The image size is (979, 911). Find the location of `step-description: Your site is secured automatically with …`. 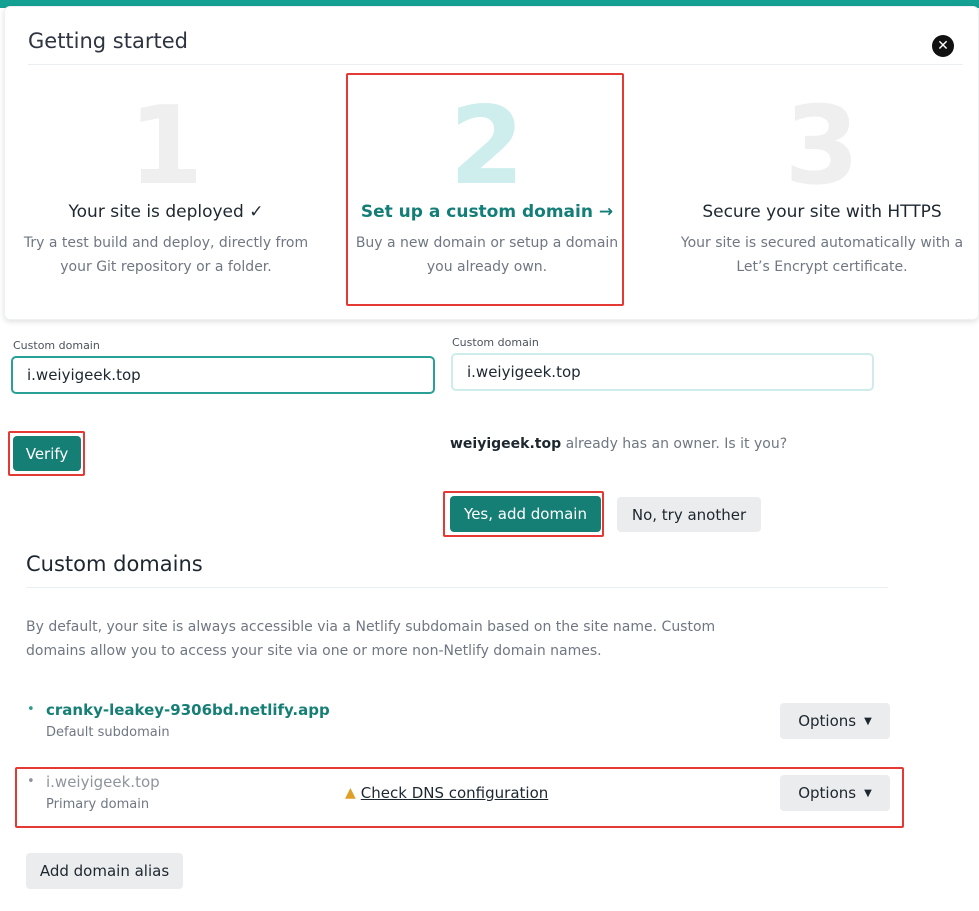

step-description: Your site is secured automatically with … is located at coordinates (822, 255).